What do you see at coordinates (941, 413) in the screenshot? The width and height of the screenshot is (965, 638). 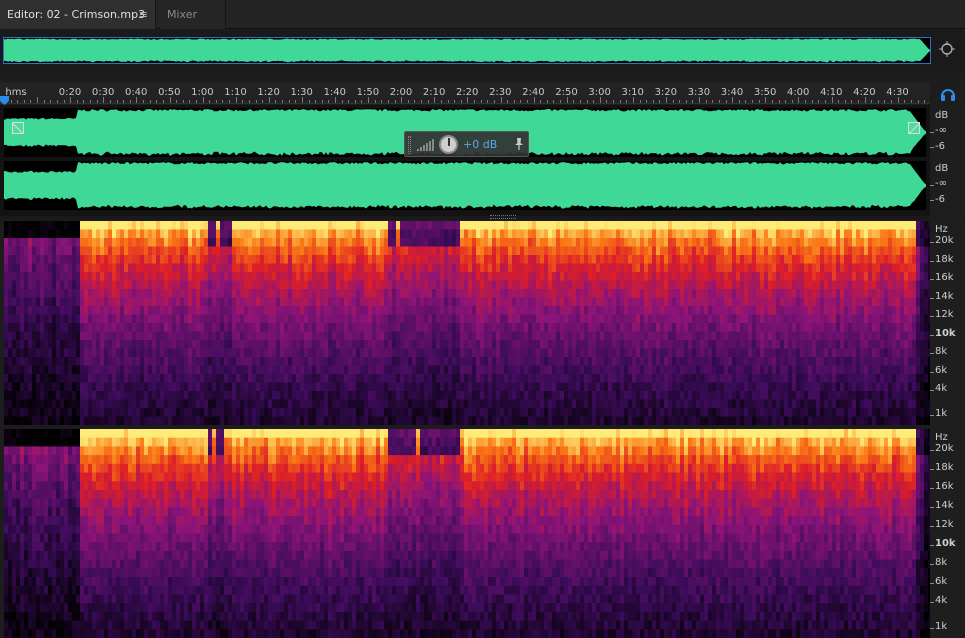 I see `frequency-label: 1k` at bounding box center [941, 413].